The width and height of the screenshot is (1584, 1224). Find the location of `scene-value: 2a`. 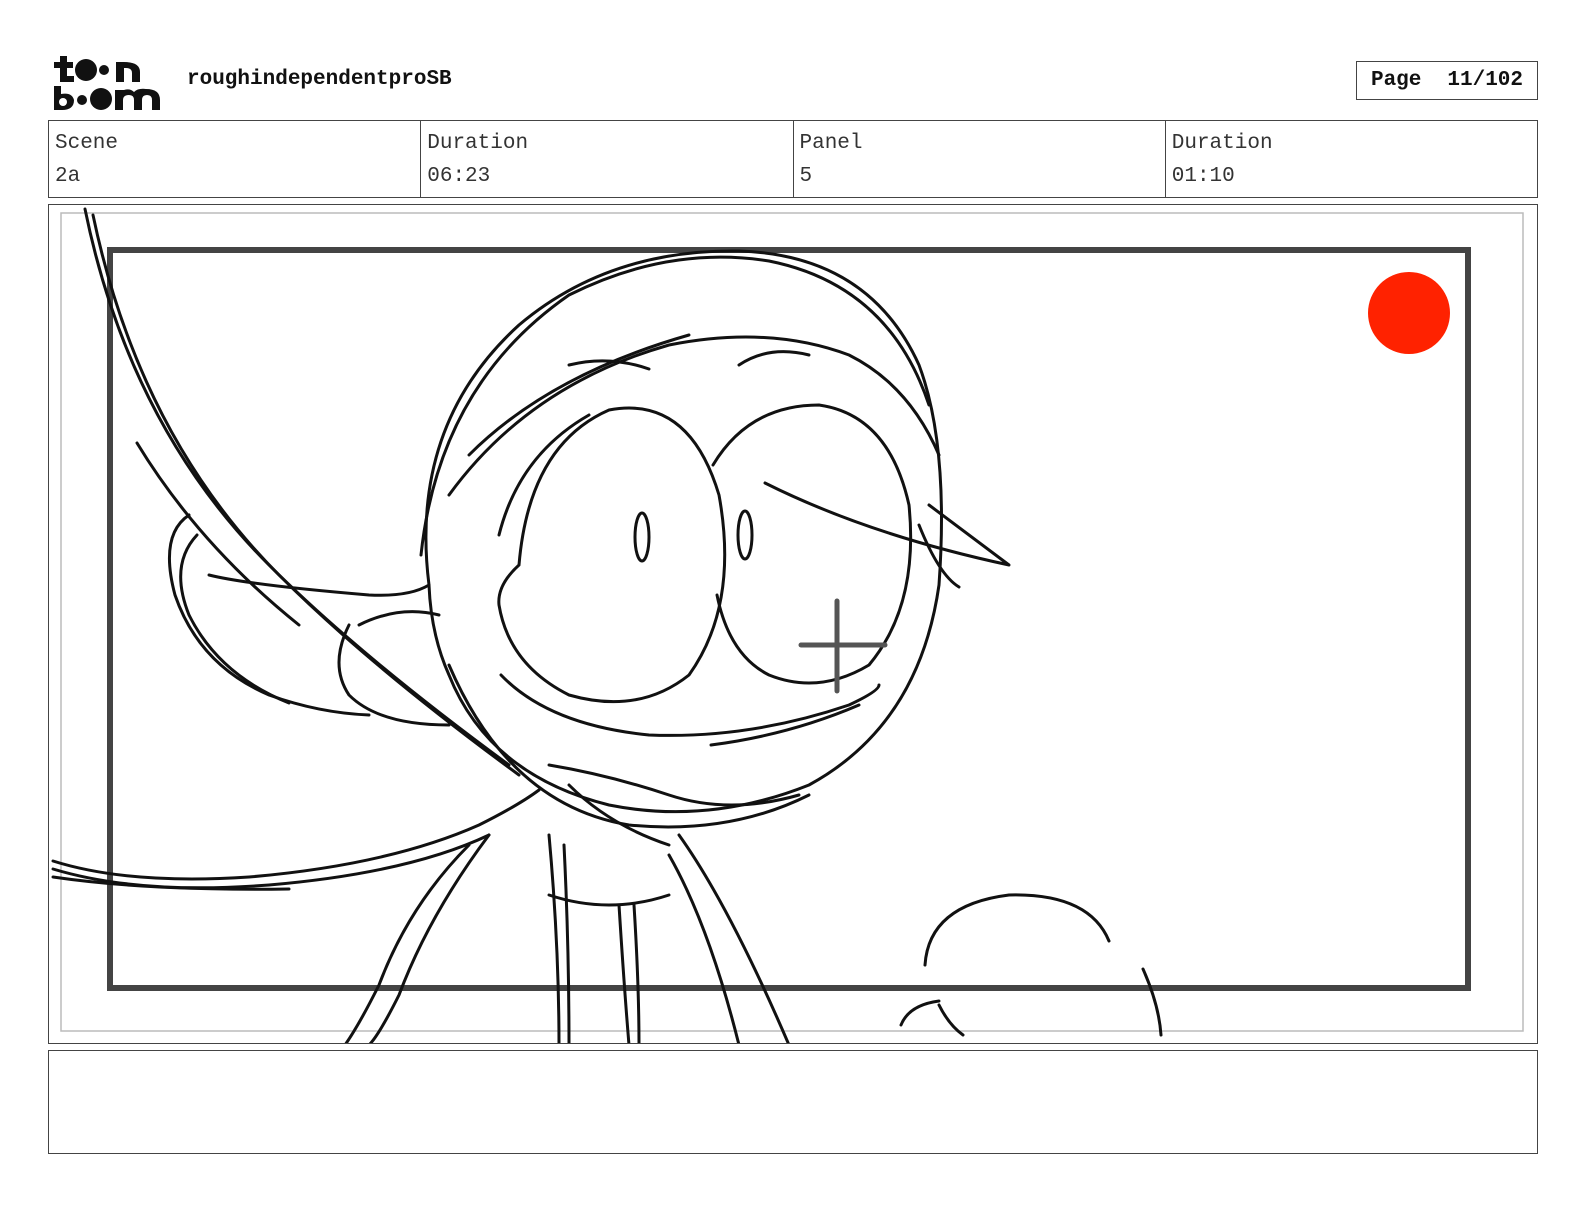

scene-value: 2a is located at coordinates (68, 176).